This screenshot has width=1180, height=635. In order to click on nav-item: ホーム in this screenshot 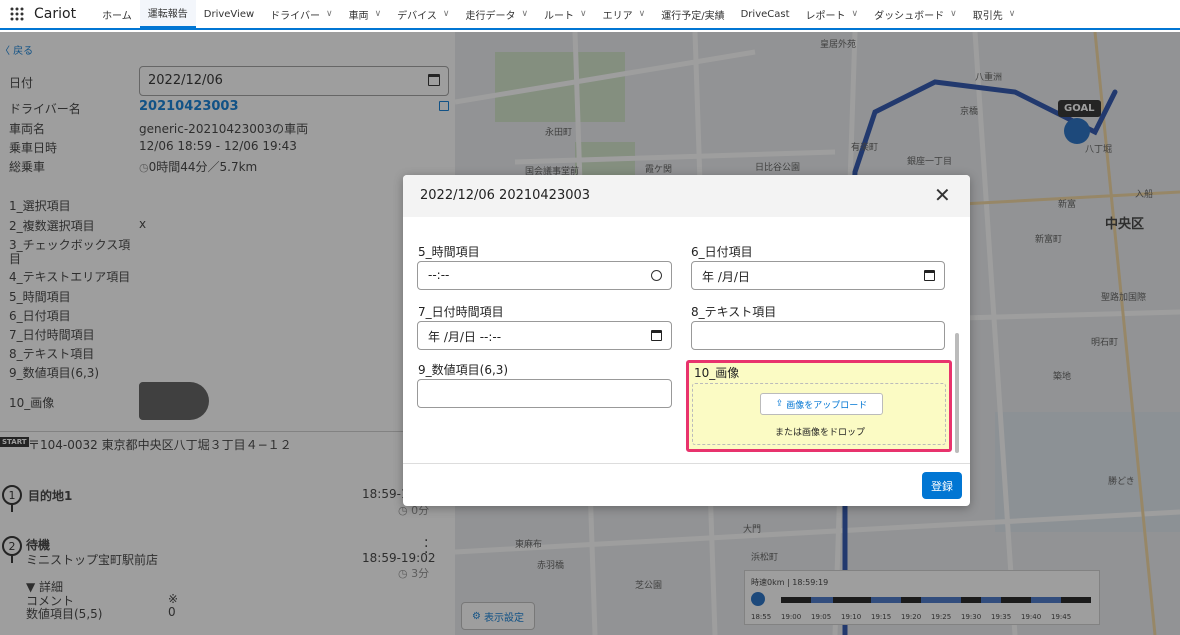, I will do `click(117, 14)`.